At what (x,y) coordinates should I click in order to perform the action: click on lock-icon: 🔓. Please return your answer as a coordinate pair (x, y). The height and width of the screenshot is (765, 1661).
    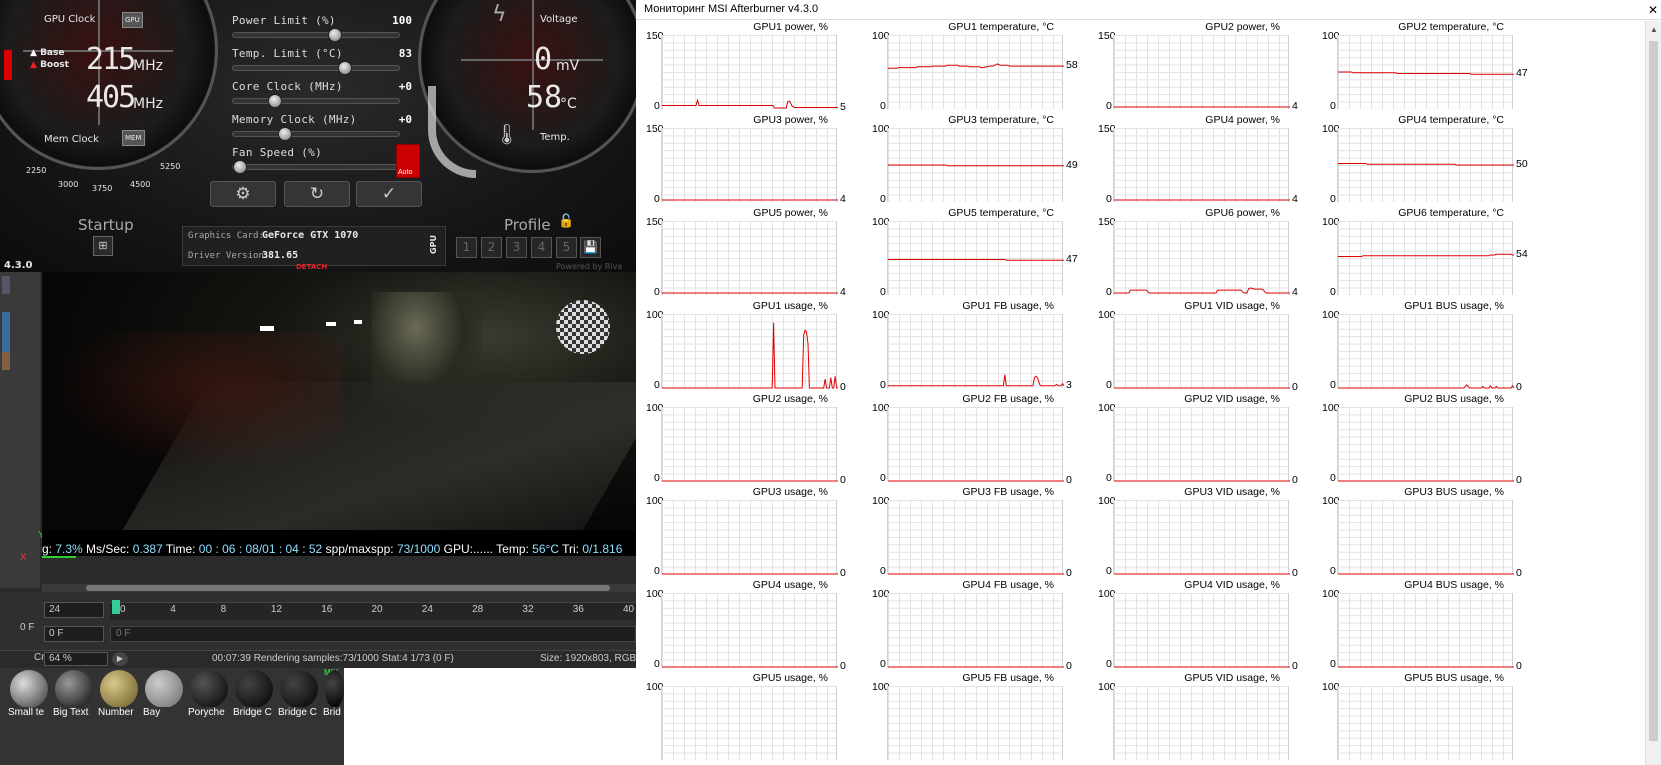
    Looking at the image, I should click on (566, 221).